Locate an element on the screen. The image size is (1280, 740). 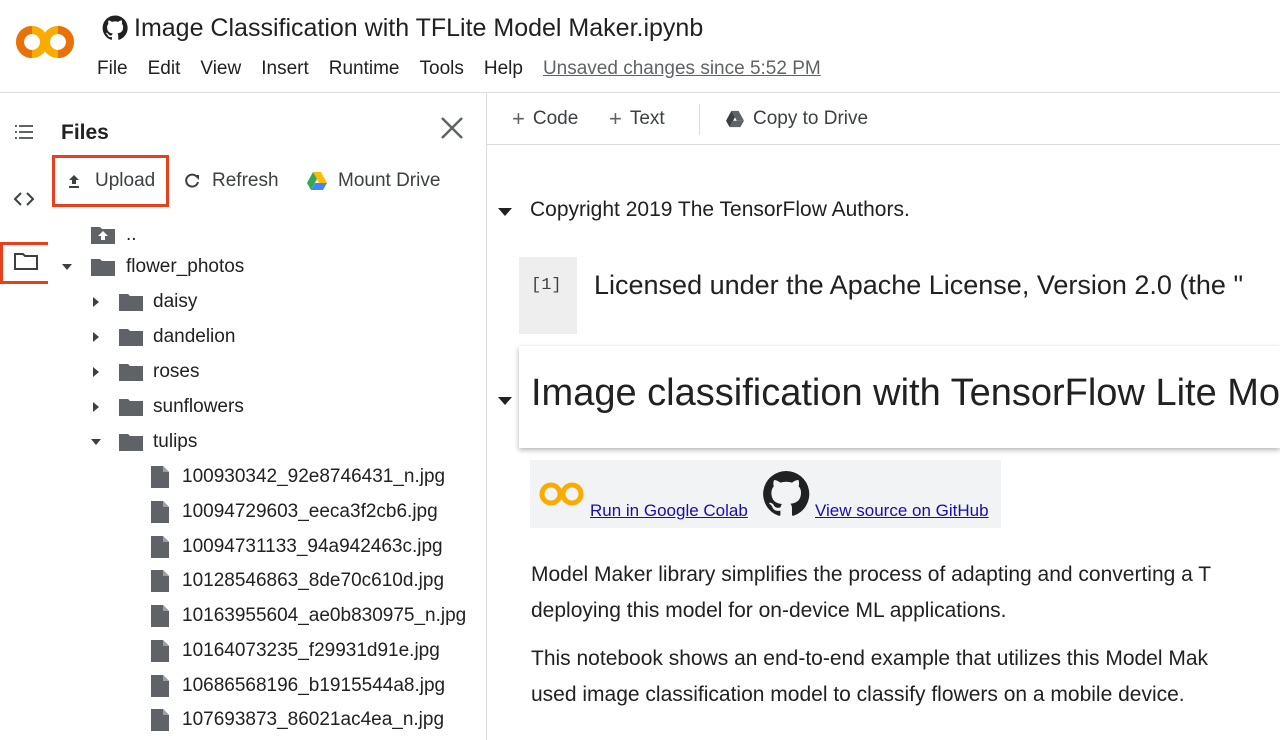
tree-folder-label: roses is located at coordinates (176, 371).